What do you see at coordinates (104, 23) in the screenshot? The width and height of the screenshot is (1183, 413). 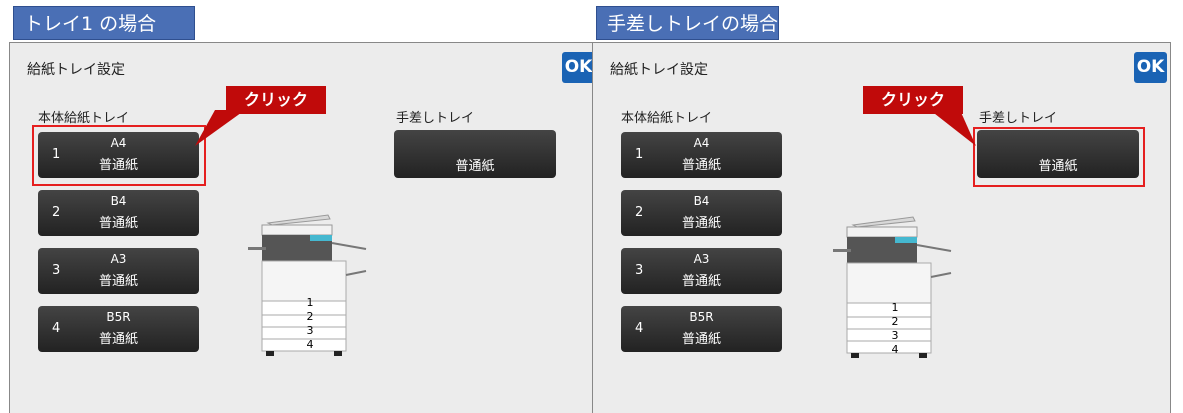 I see `scenario-tag: トレイ1 の場合` at bounding box center [104, 23].